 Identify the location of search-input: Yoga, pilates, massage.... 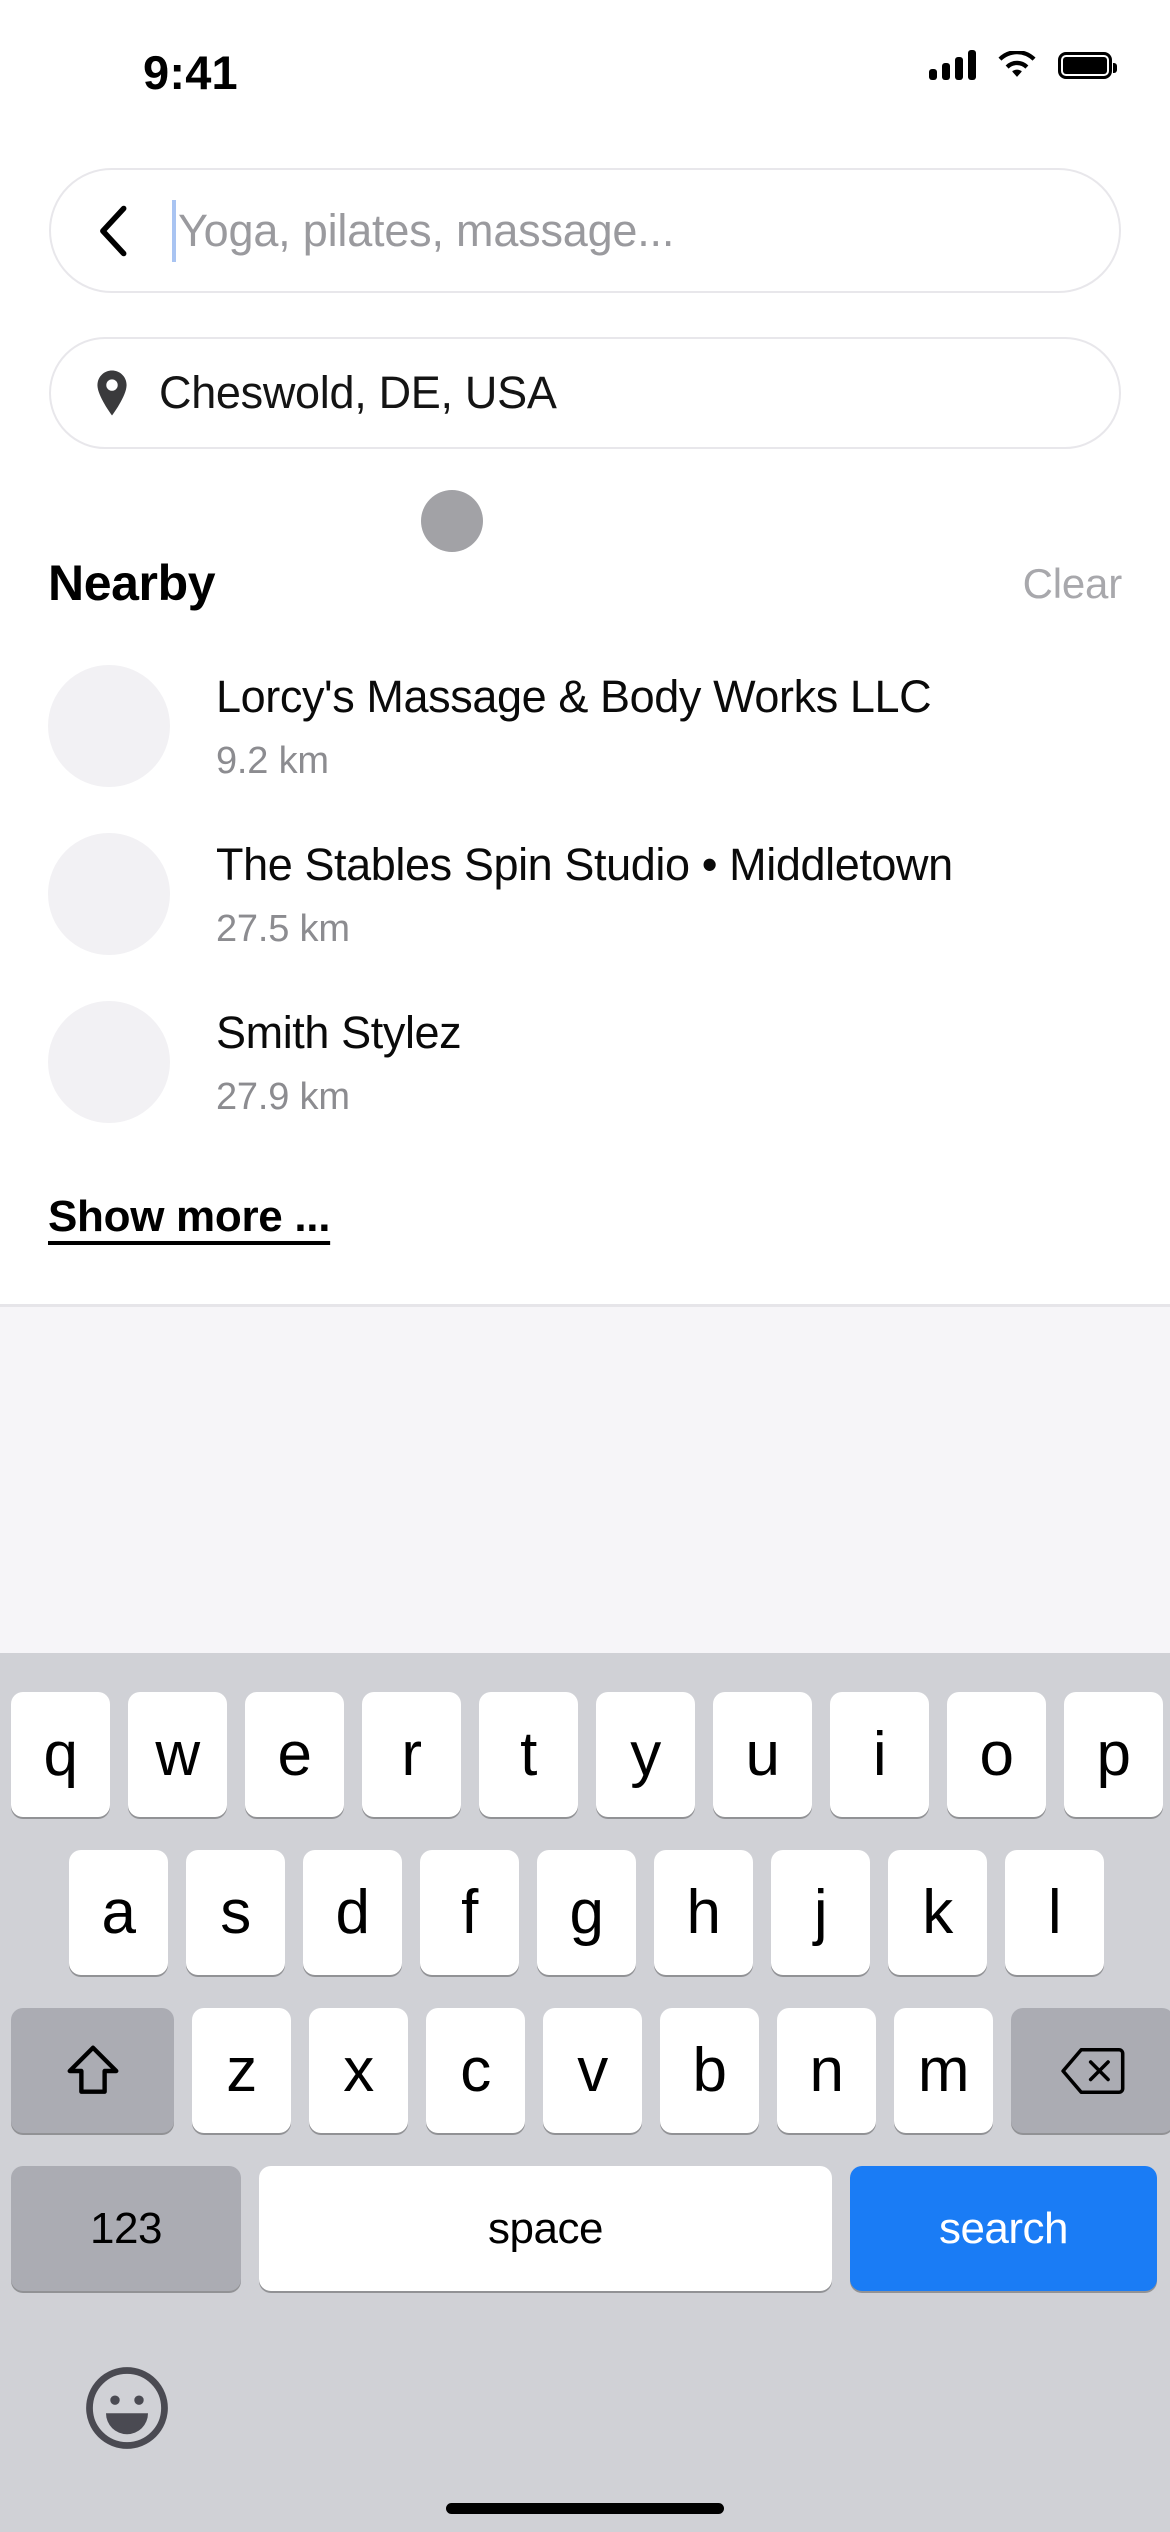
(585, 230).